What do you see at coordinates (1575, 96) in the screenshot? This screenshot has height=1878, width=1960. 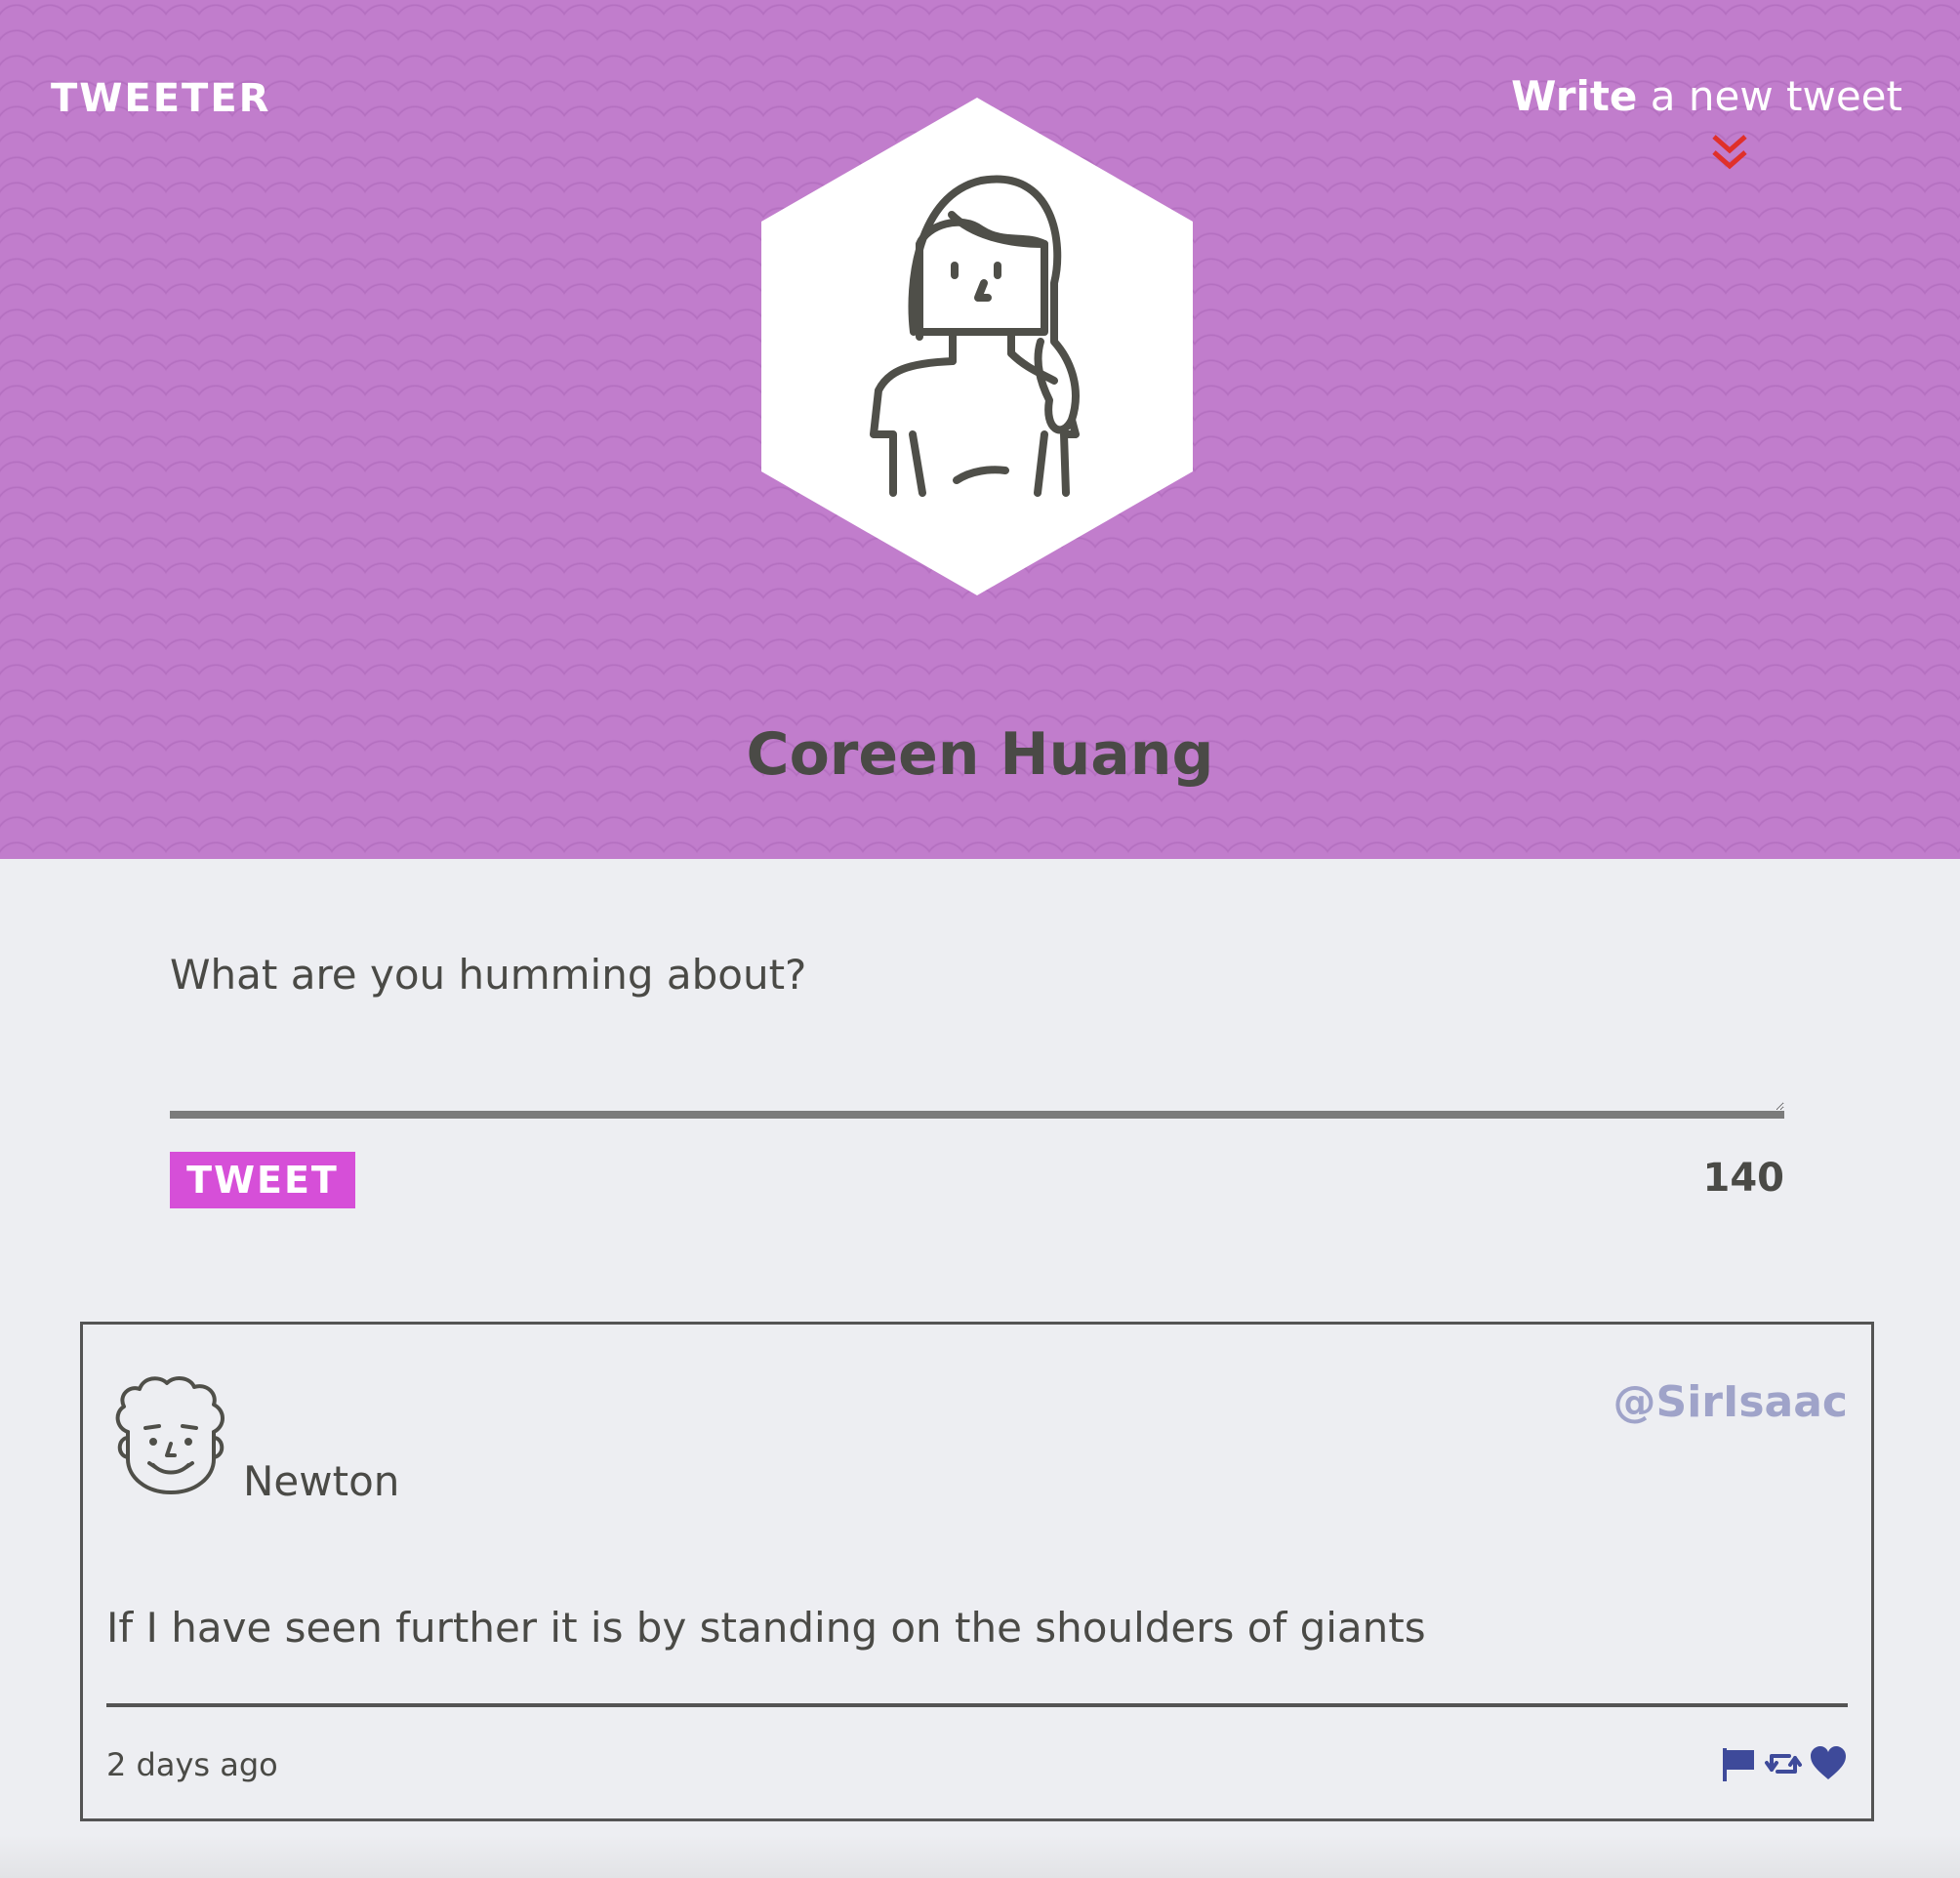 I see `compose-link-bold: Write` at bounding box center [1575, 96].